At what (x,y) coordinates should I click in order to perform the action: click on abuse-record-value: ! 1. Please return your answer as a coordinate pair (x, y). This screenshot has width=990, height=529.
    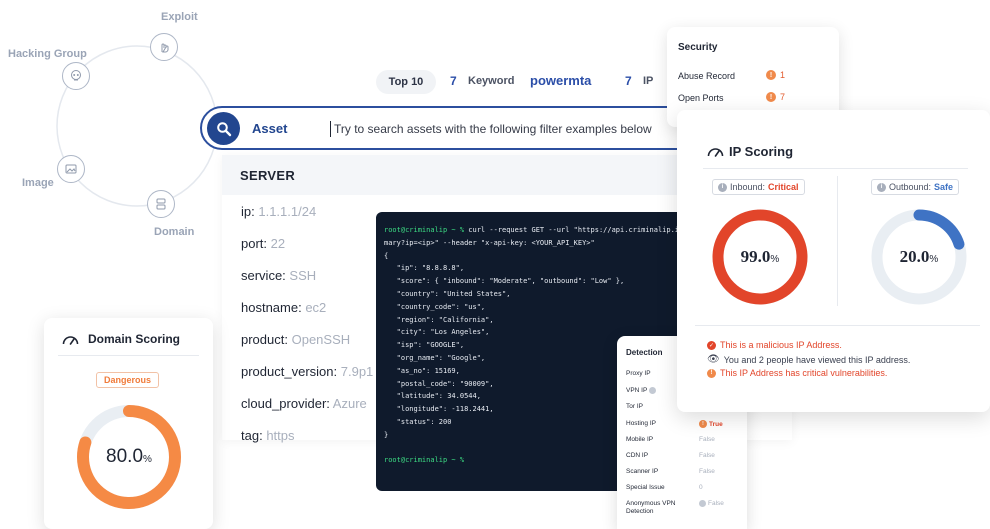
    Looking at the image, I should click on (775, 75).